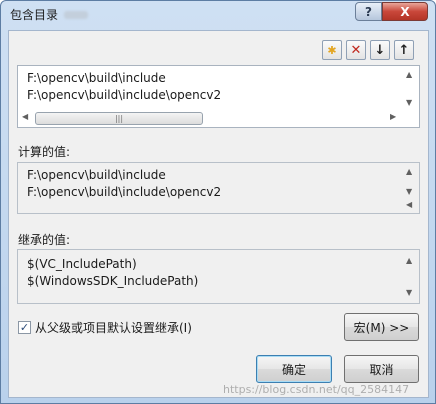  Describe the element at coordinates (96, 78) in the screenshot. I see `directory-item: F:\opencv\build\include` at that location.